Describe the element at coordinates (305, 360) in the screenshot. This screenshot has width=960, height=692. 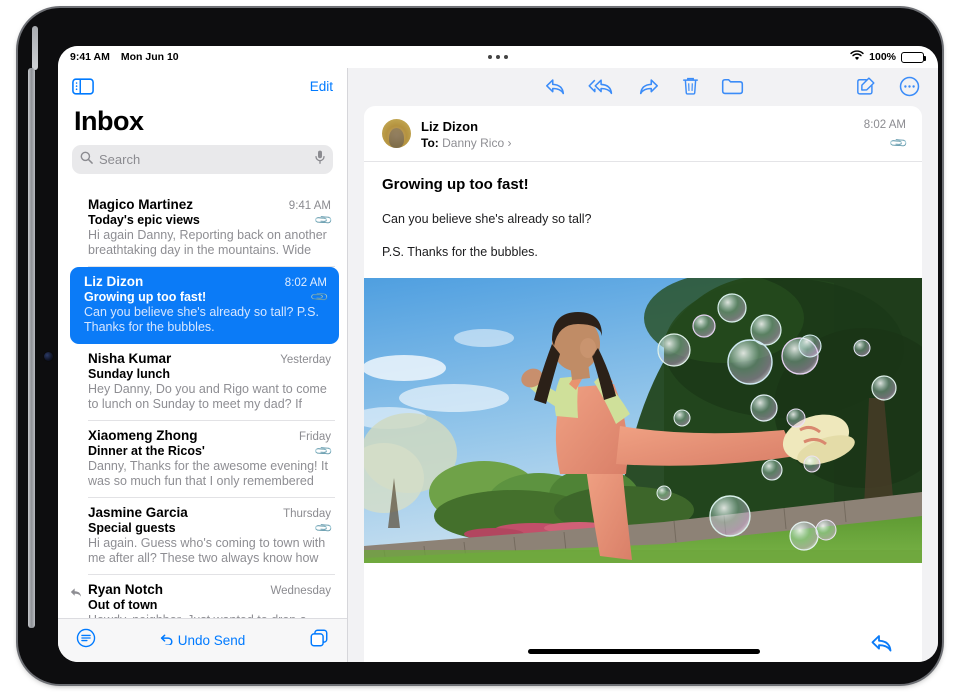
I see `message-time: Yesterday` at that location.